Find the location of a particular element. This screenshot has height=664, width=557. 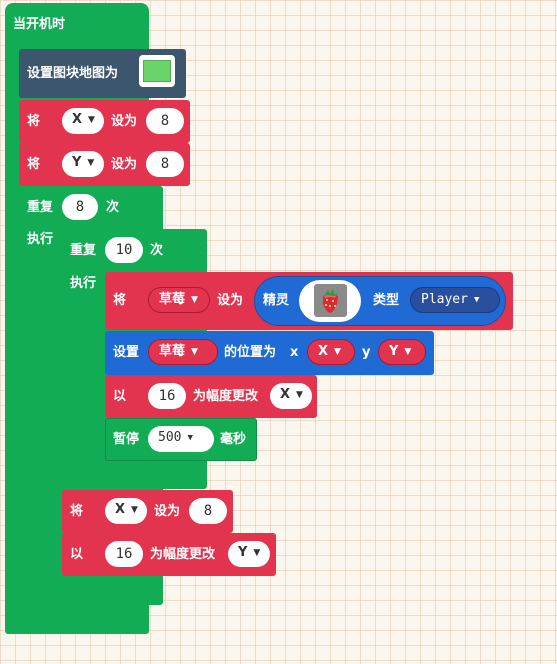

set-sprite-var: 草莓 is located at coordinates (172, 299).